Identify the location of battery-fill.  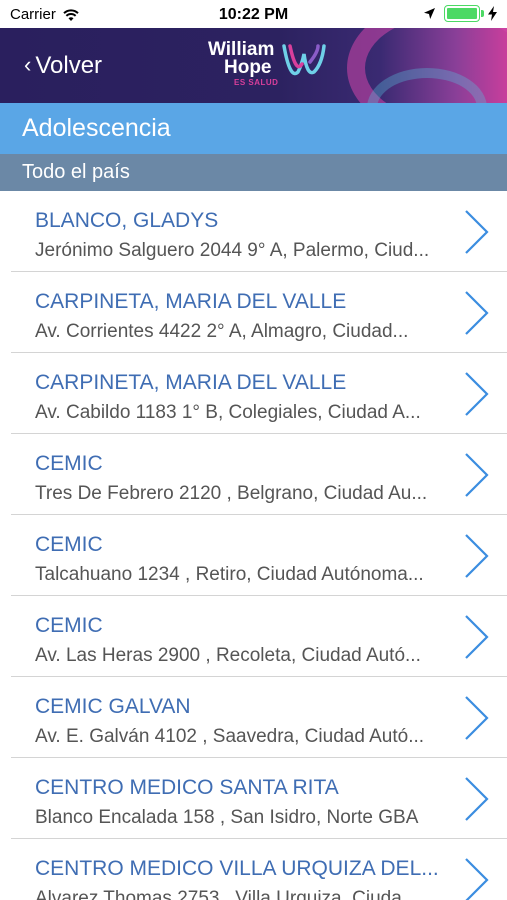
(462, 13).